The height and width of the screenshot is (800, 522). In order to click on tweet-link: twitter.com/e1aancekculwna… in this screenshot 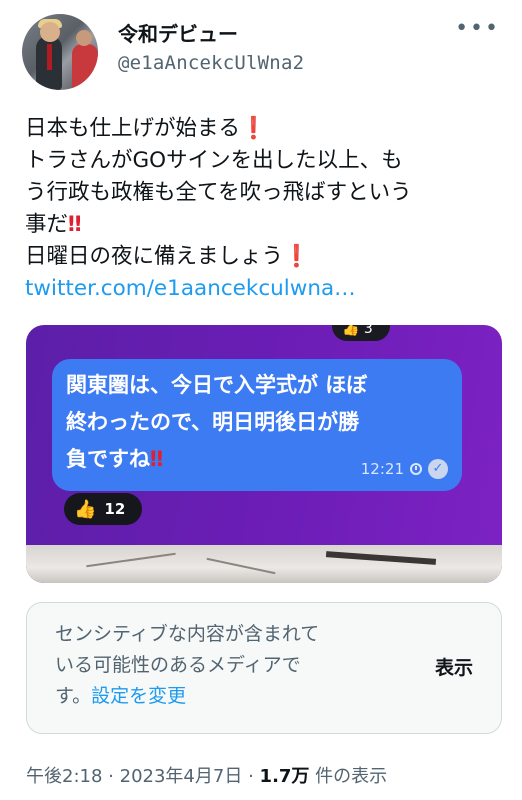, I will do `click(265, 289)`.